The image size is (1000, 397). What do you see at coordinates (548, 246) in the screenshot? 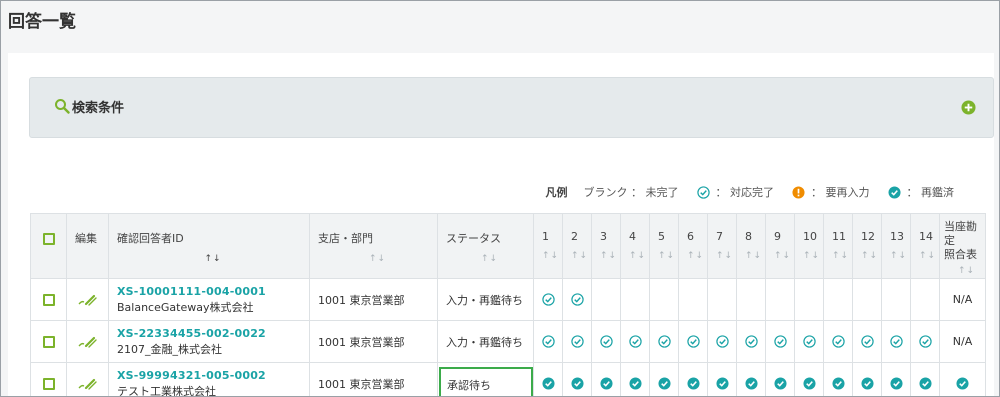
I see `header-num: 1 ↑↓` at bounding box center [548, 246].